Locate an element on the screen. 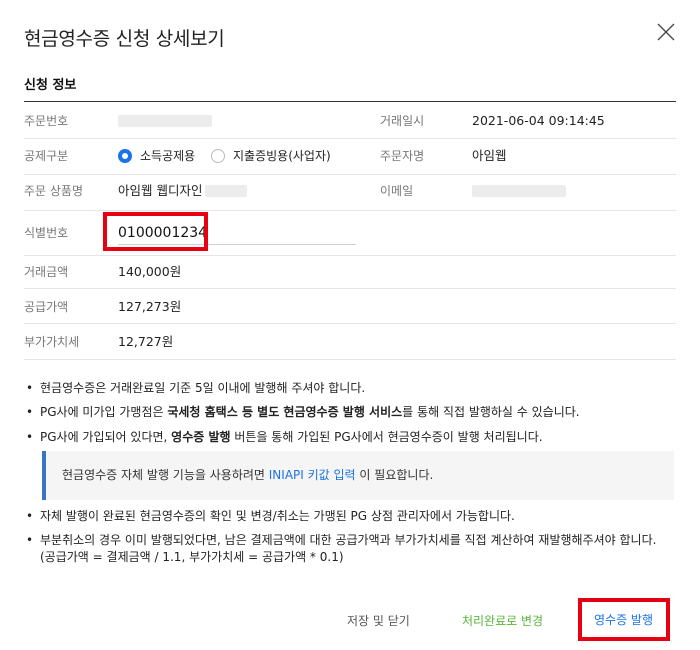 The height and width of the screenshot is (650, 700). orderer-name-label: 주문자명 is located at coordinates (402, 156).